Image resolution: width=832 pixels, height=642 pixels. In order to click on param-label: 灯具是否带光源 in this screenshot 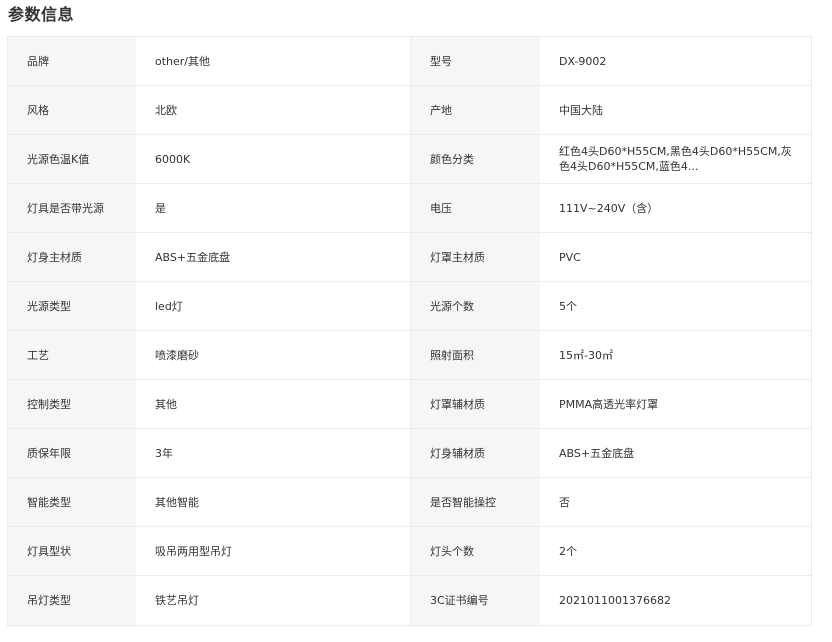, I will do `click(72, 208)`.